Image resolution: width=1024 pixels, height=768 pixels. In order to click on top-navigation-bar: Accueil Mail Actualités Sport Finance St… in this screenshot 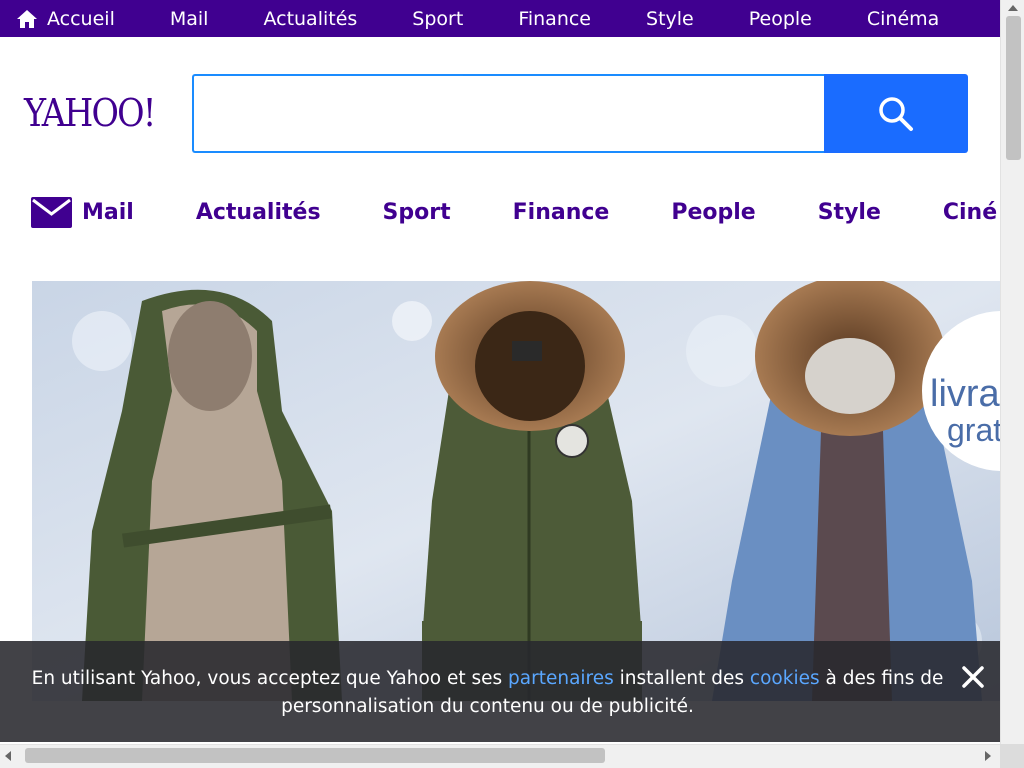, I will do `click(500, 18)`.